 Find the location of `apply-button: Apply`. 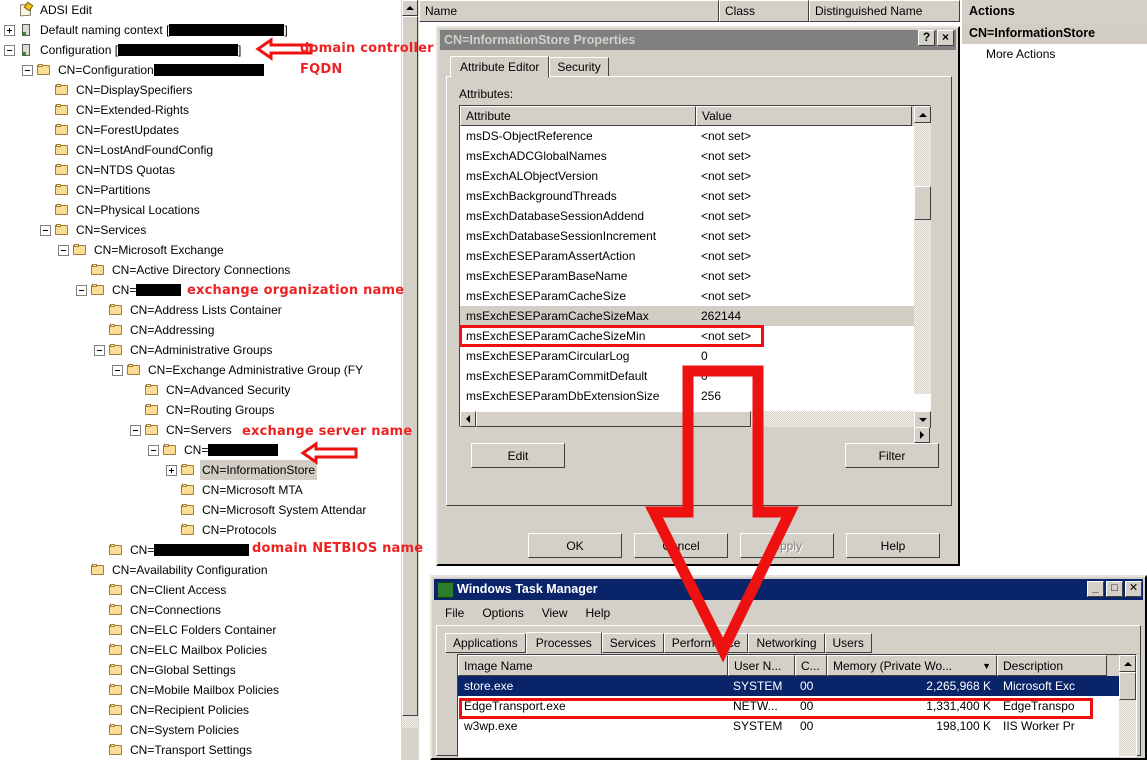

apply-button: Apply is located at coordinates (787, 545).